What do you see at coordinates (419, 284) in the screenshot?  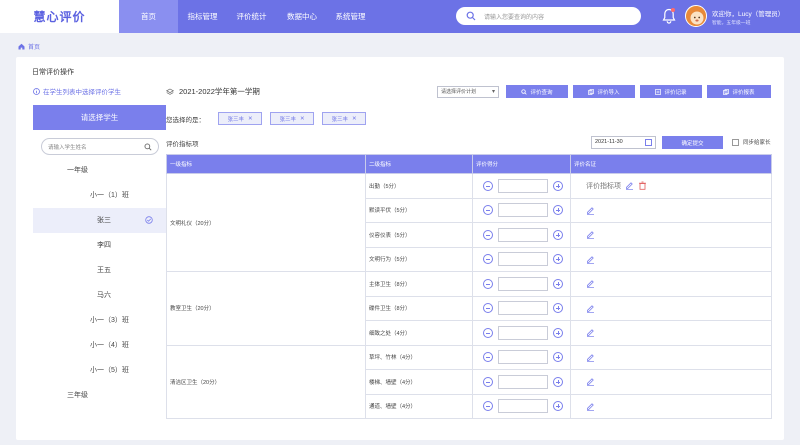 I see `level2-cell: 主体卫生（8分）` at bounding box center [419, 284].